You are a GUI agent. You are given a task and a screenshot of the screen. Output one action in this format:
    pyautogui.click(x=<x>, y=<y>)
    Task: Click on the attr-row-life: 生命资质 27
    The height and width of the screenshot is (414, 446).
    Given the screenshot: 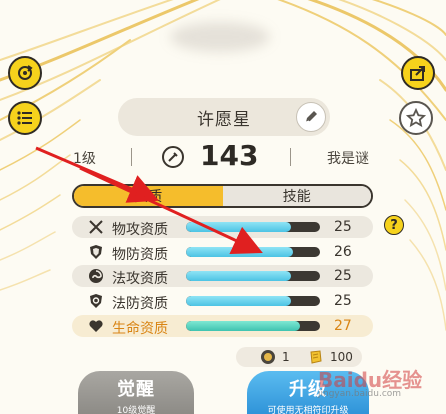 What is the action you would take?
    pyautogui.click(x=222, y=326)
    